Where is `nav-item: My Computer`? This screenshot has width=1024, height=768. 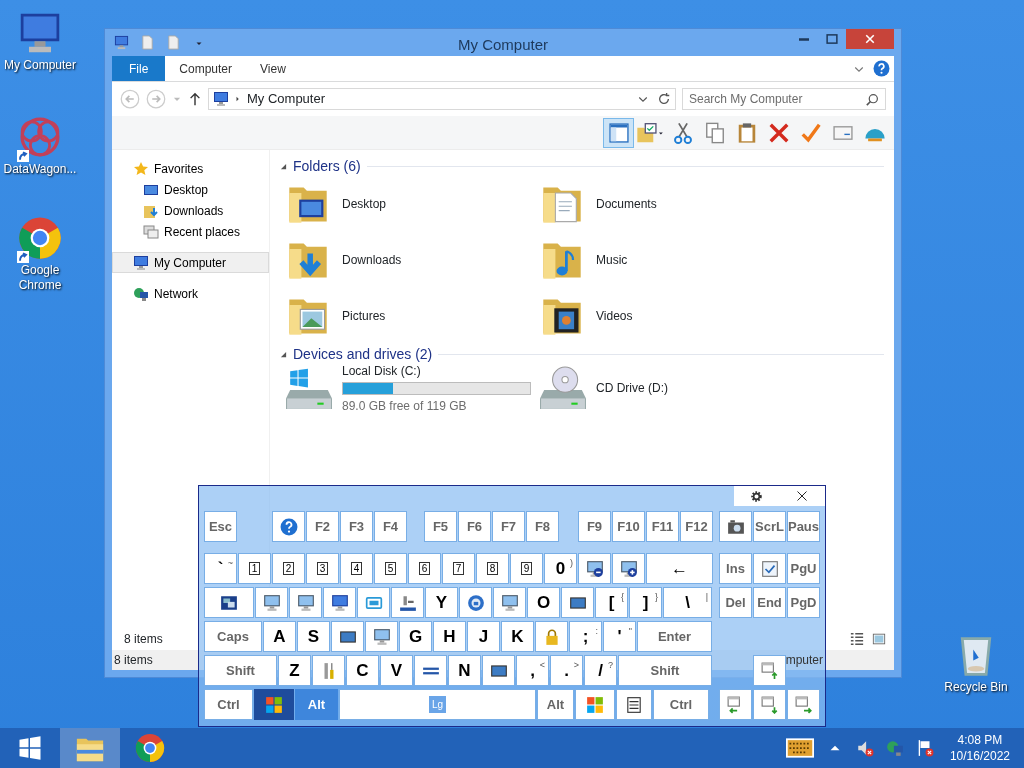 nav-item: My Computer is located at coordinates (190, 262).